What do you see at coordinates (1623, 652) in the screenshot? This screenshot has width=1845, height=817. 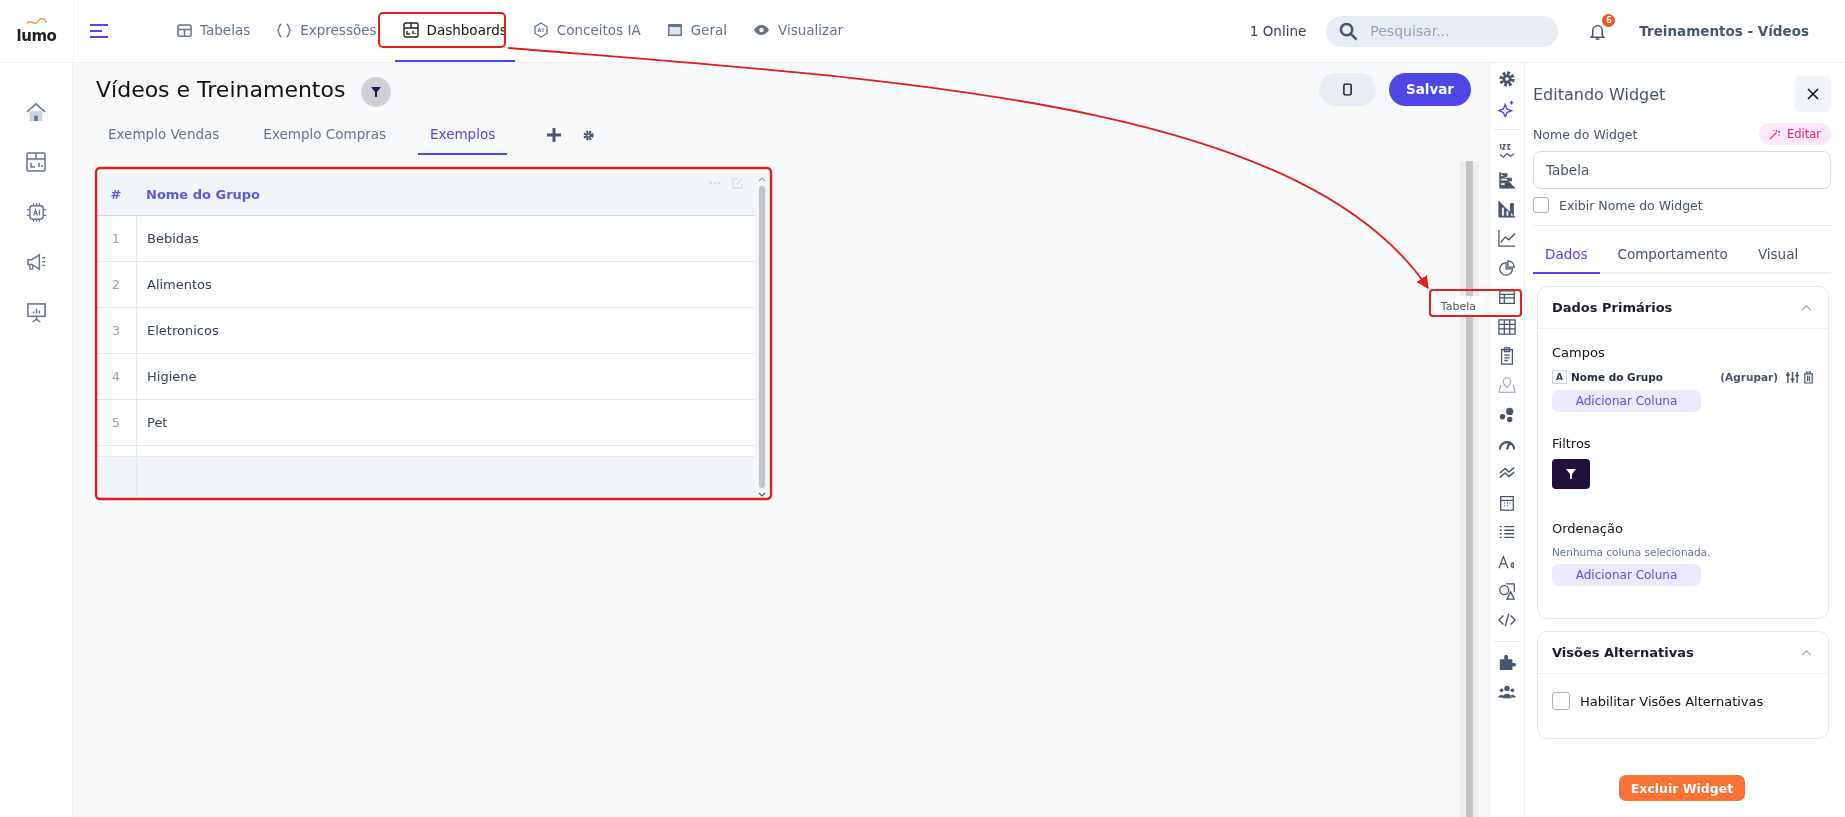 I see `section-title: Visões Alternativas` at bounding box center [1623, 652].